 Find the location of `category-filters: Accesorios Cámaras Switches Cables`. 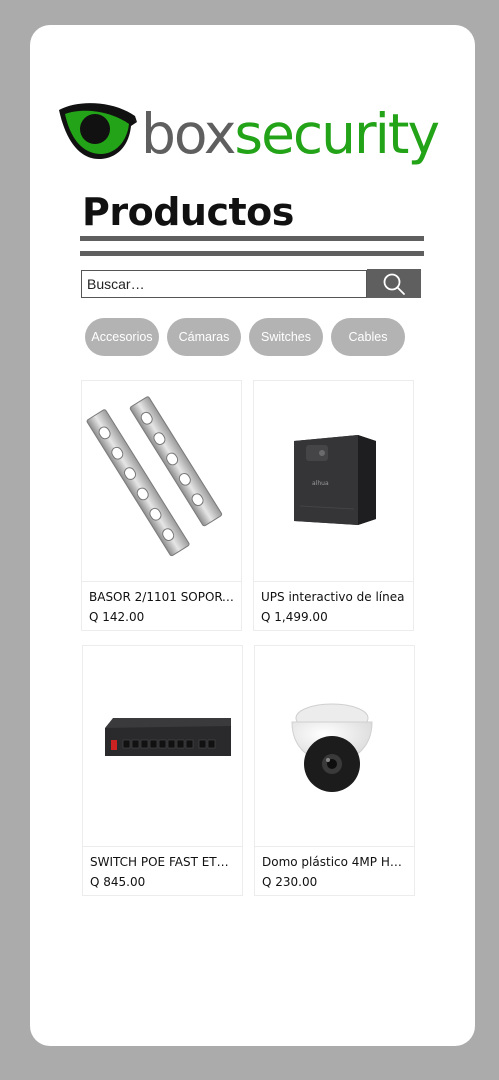

category-filters: Accesorios Cámaras Switches Cables is located at coordinates (245, 337).